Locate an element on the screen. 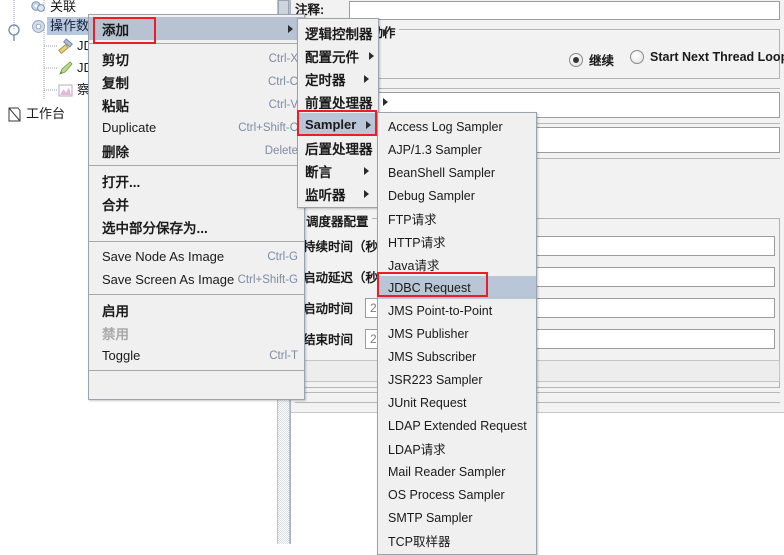  menu-item-smtp-sampler: SMTP Sampler is located at coordinates (457, 517).